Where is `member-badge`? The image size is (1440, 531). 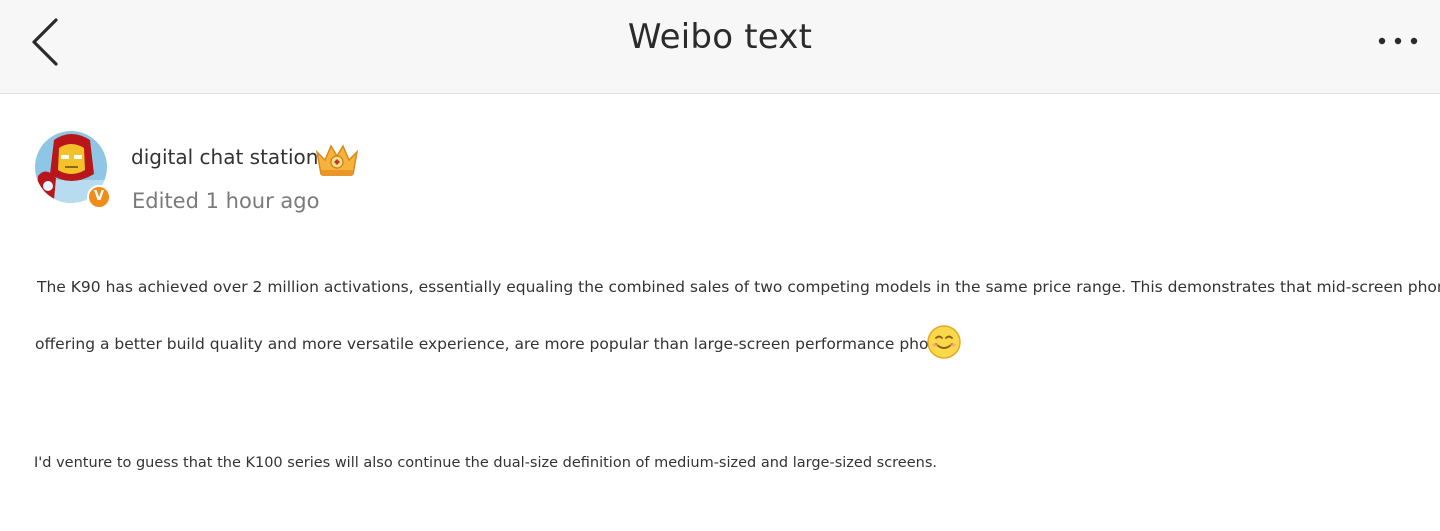
member-badge is located at coordinates (337, 160).